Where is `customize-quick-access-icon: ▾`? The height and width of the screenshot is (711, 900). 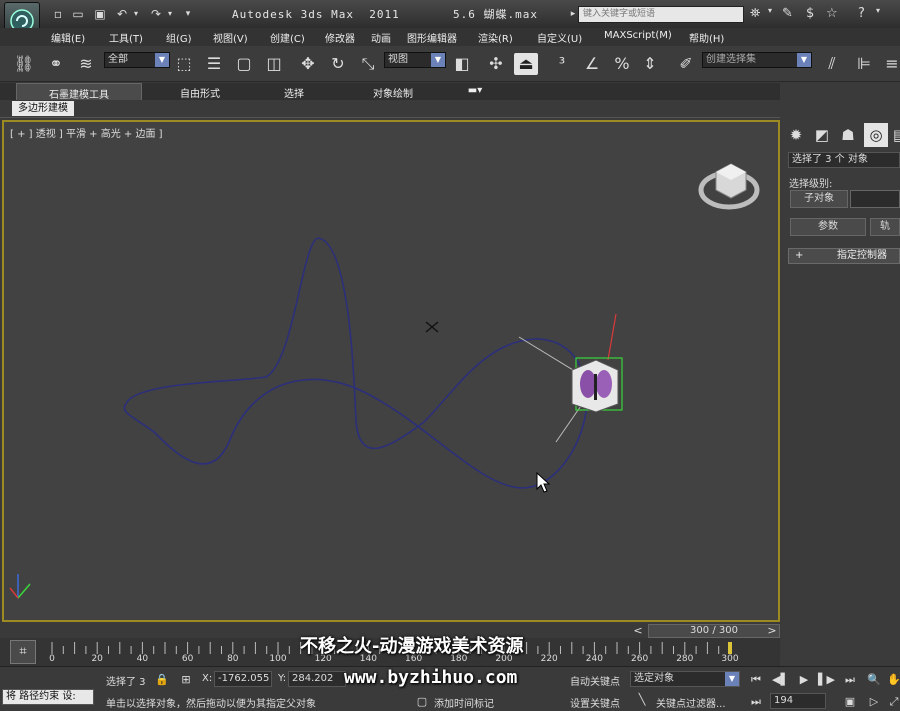 customize-quick-access-icon: ▾ is located at coordinates (188, 14).